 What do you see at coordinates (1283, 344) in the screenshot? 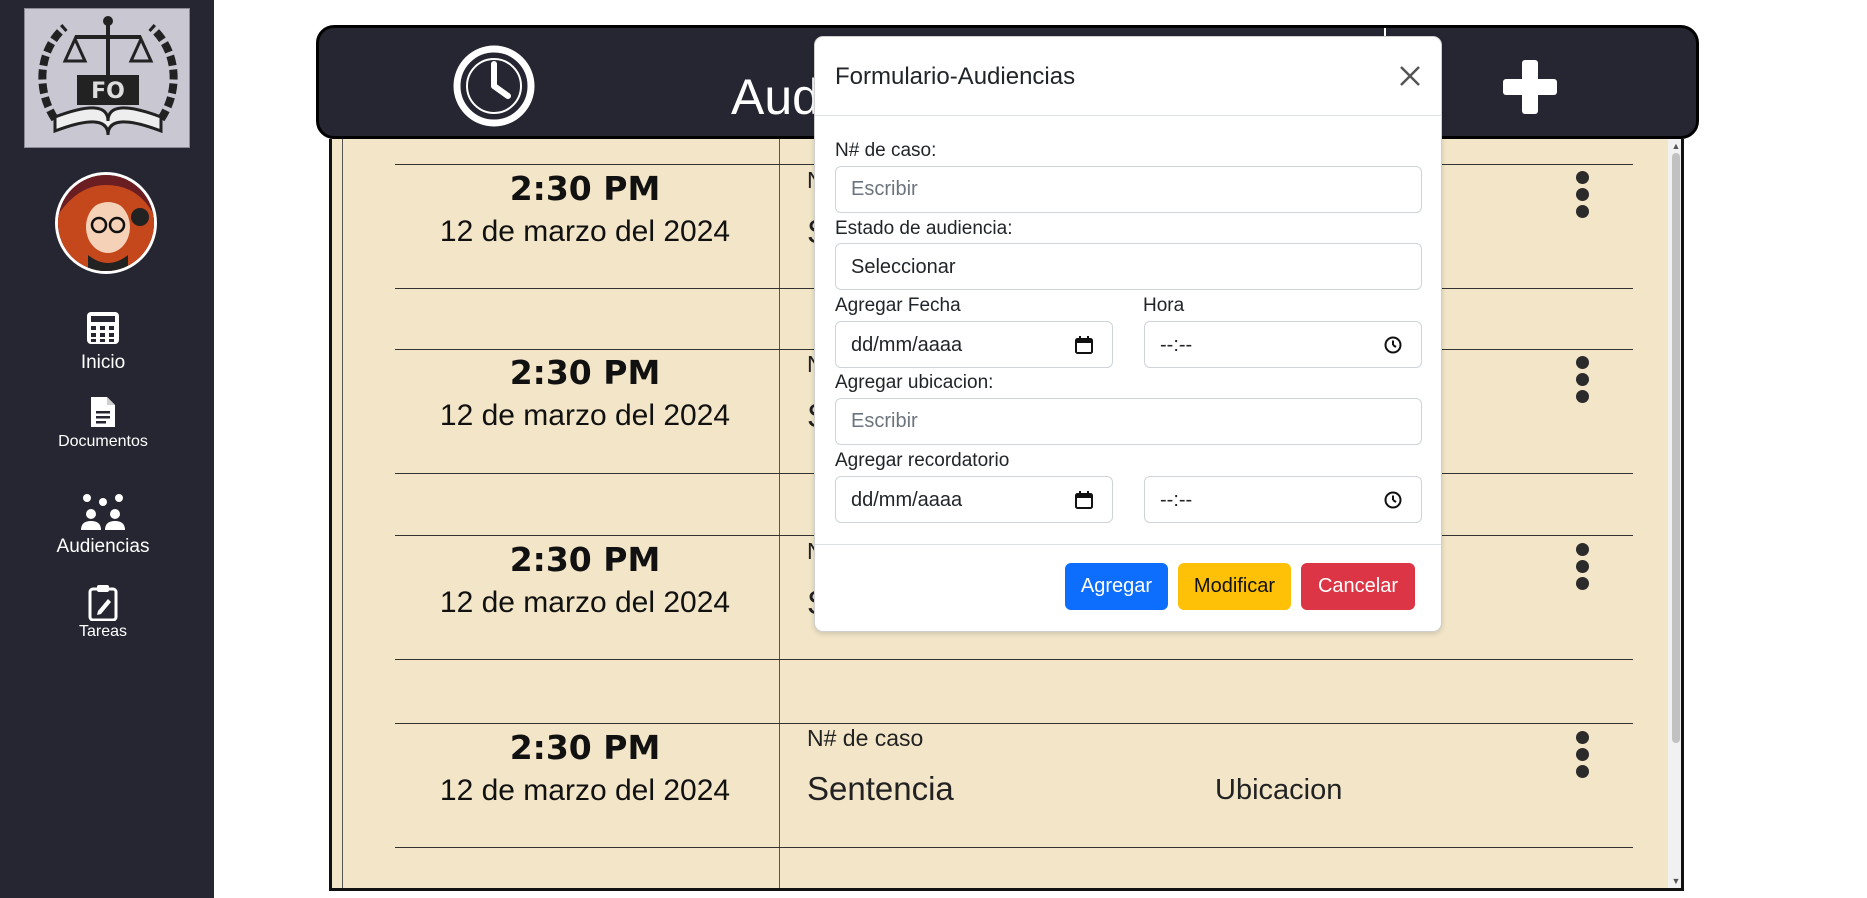
I see `time-input: --:--` at bounding box center [1283, 344].